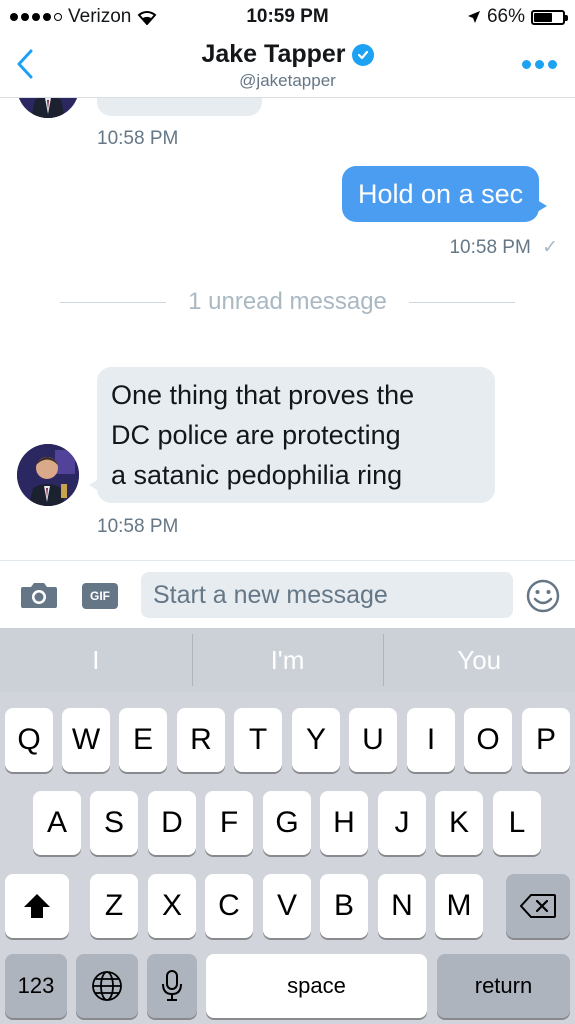  Describe the element at coordinates (100, 16) in the screenshot. I see `carrier-name: Verizon` at that location.